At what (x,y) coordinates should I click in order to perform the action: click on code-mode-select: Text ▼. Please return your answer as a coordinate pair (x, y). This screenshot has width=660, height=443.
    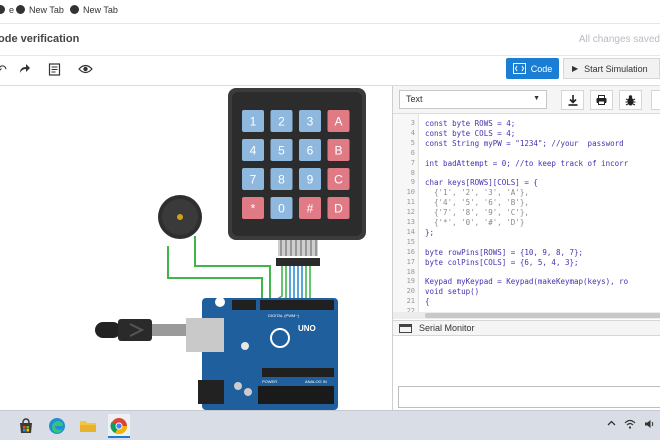
    Looking at the image, I should click on (473, 99).